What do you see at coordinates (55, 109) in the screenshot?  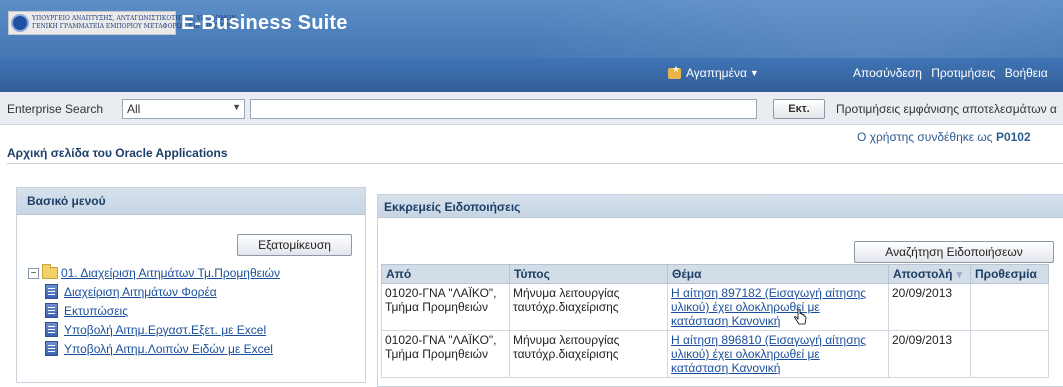 I see `search-label: Enterprise Search` at bounding box center [55, 109].